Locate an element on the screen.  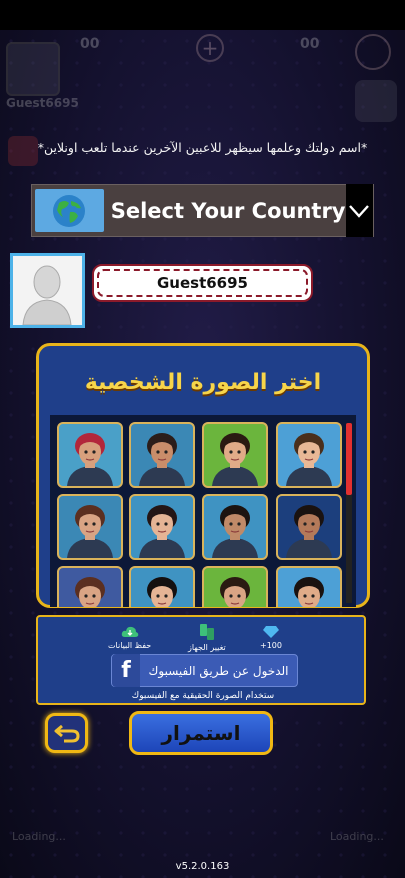
perk-change-device: تغيير الجهاز is located at coordinates (207, 637).